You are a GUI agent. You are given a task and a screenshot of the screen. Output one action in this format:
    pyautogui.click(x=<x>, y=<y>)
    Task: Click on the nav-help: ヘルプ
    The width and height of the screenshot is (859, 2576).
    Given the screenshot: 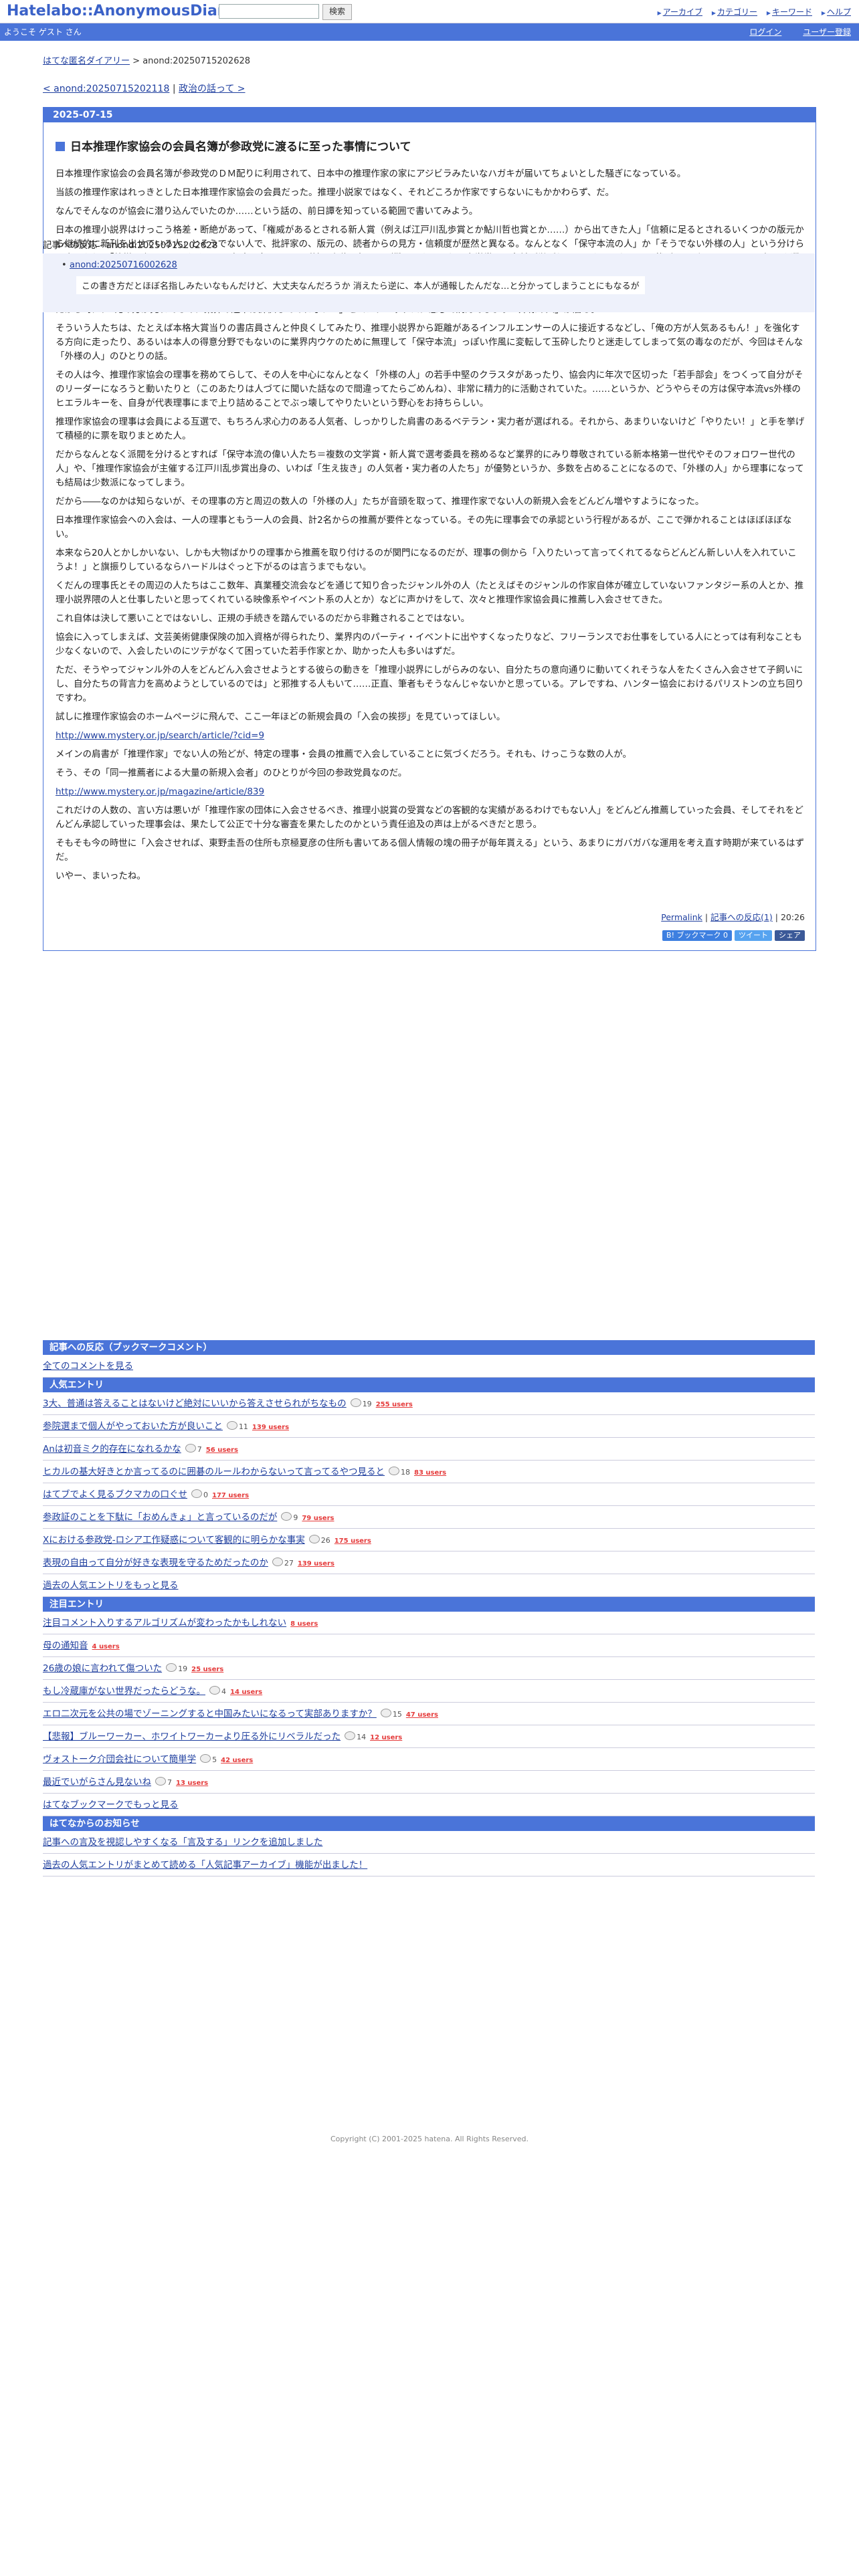 What is the action you would take?
    pyautogui.click(x=836, y=12)
    